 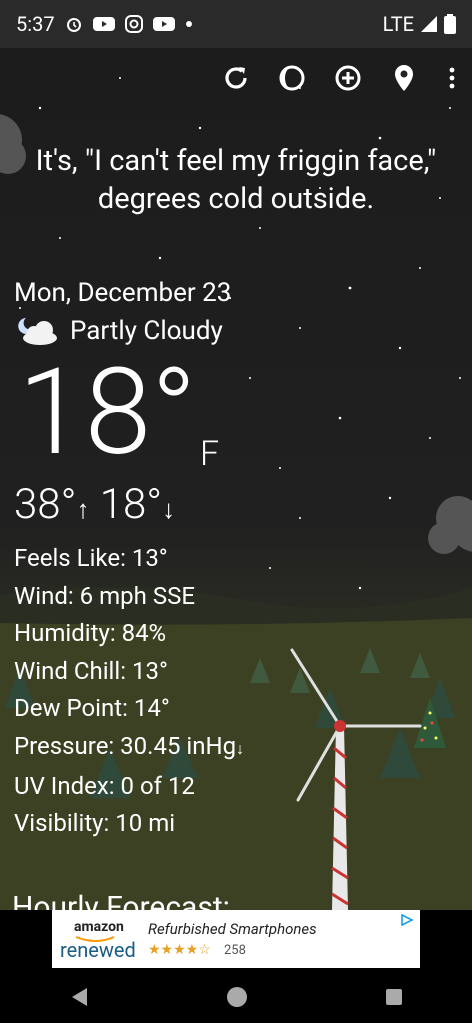 I want to click on high-low-row: 38°↑ 18°↓, so click(x=94, y=504).